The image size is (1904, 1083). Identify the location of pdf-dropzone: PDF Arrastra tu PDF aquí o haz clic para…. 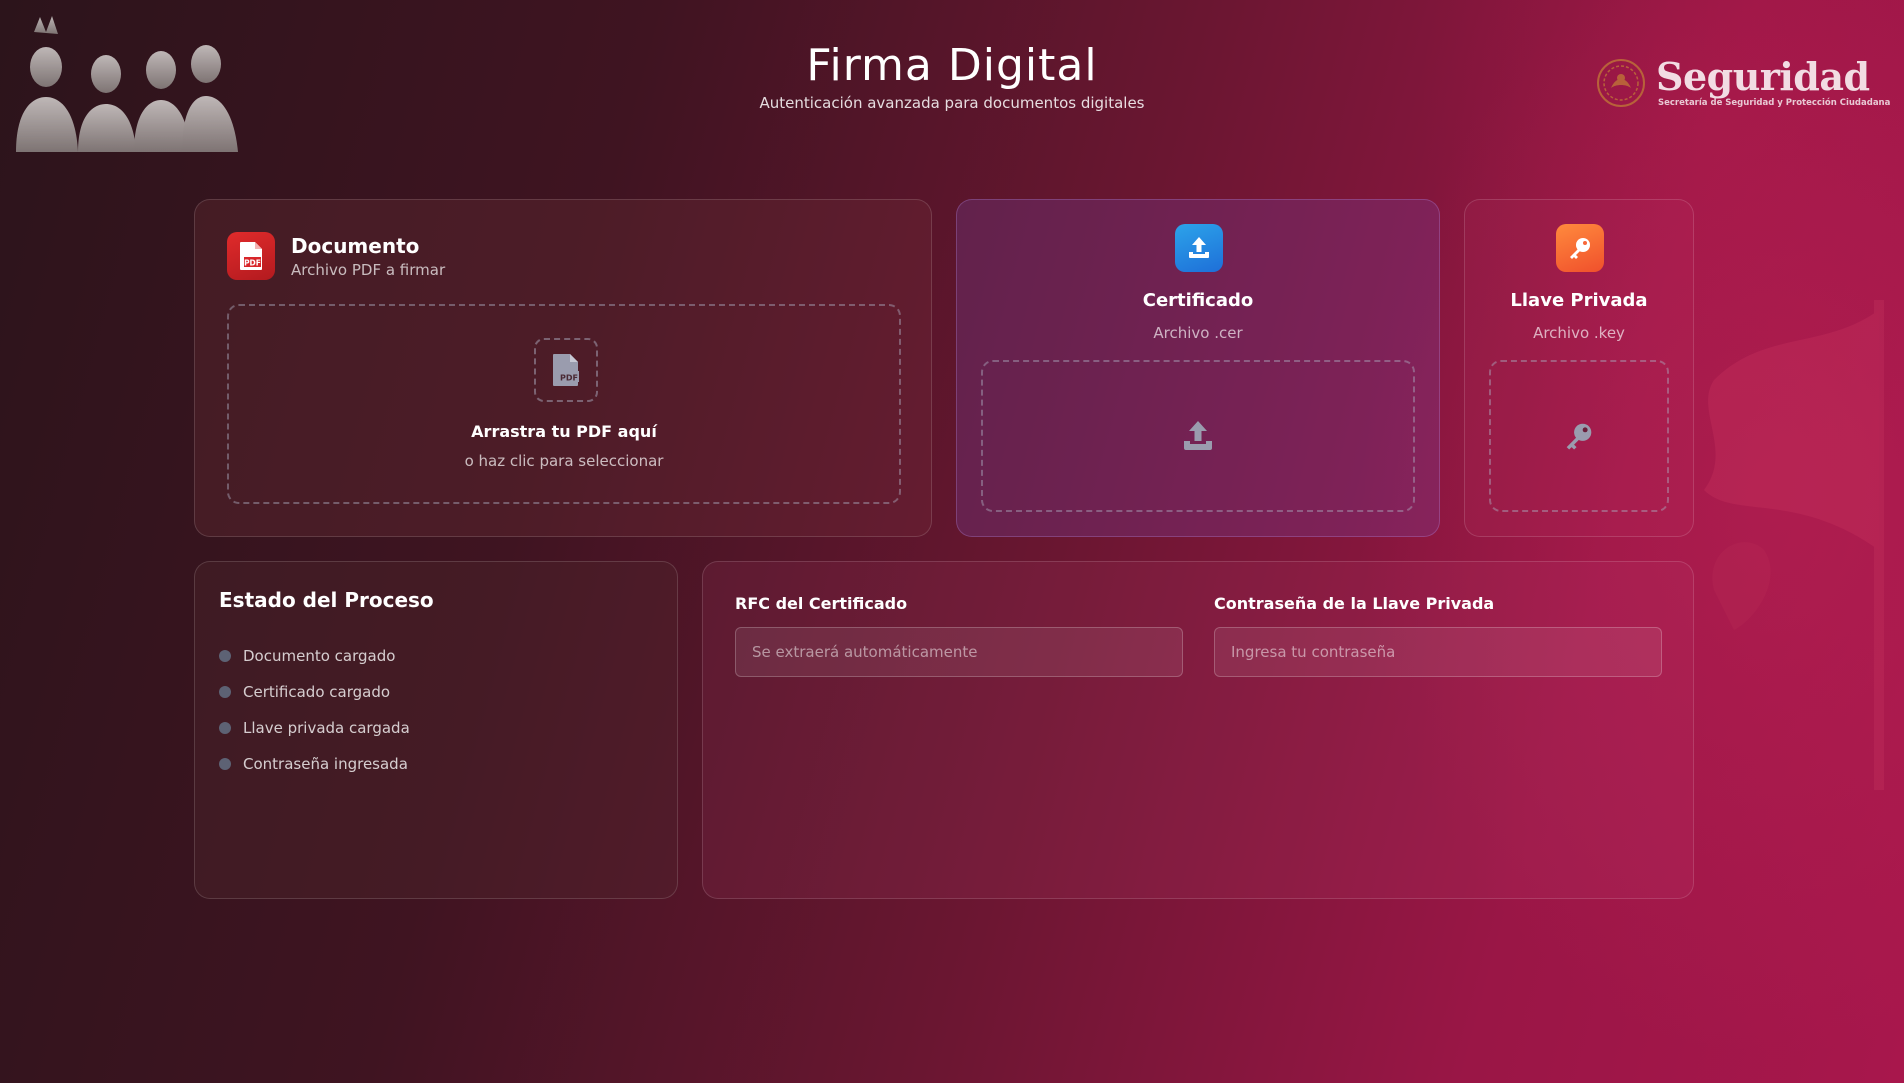
(564, 404).